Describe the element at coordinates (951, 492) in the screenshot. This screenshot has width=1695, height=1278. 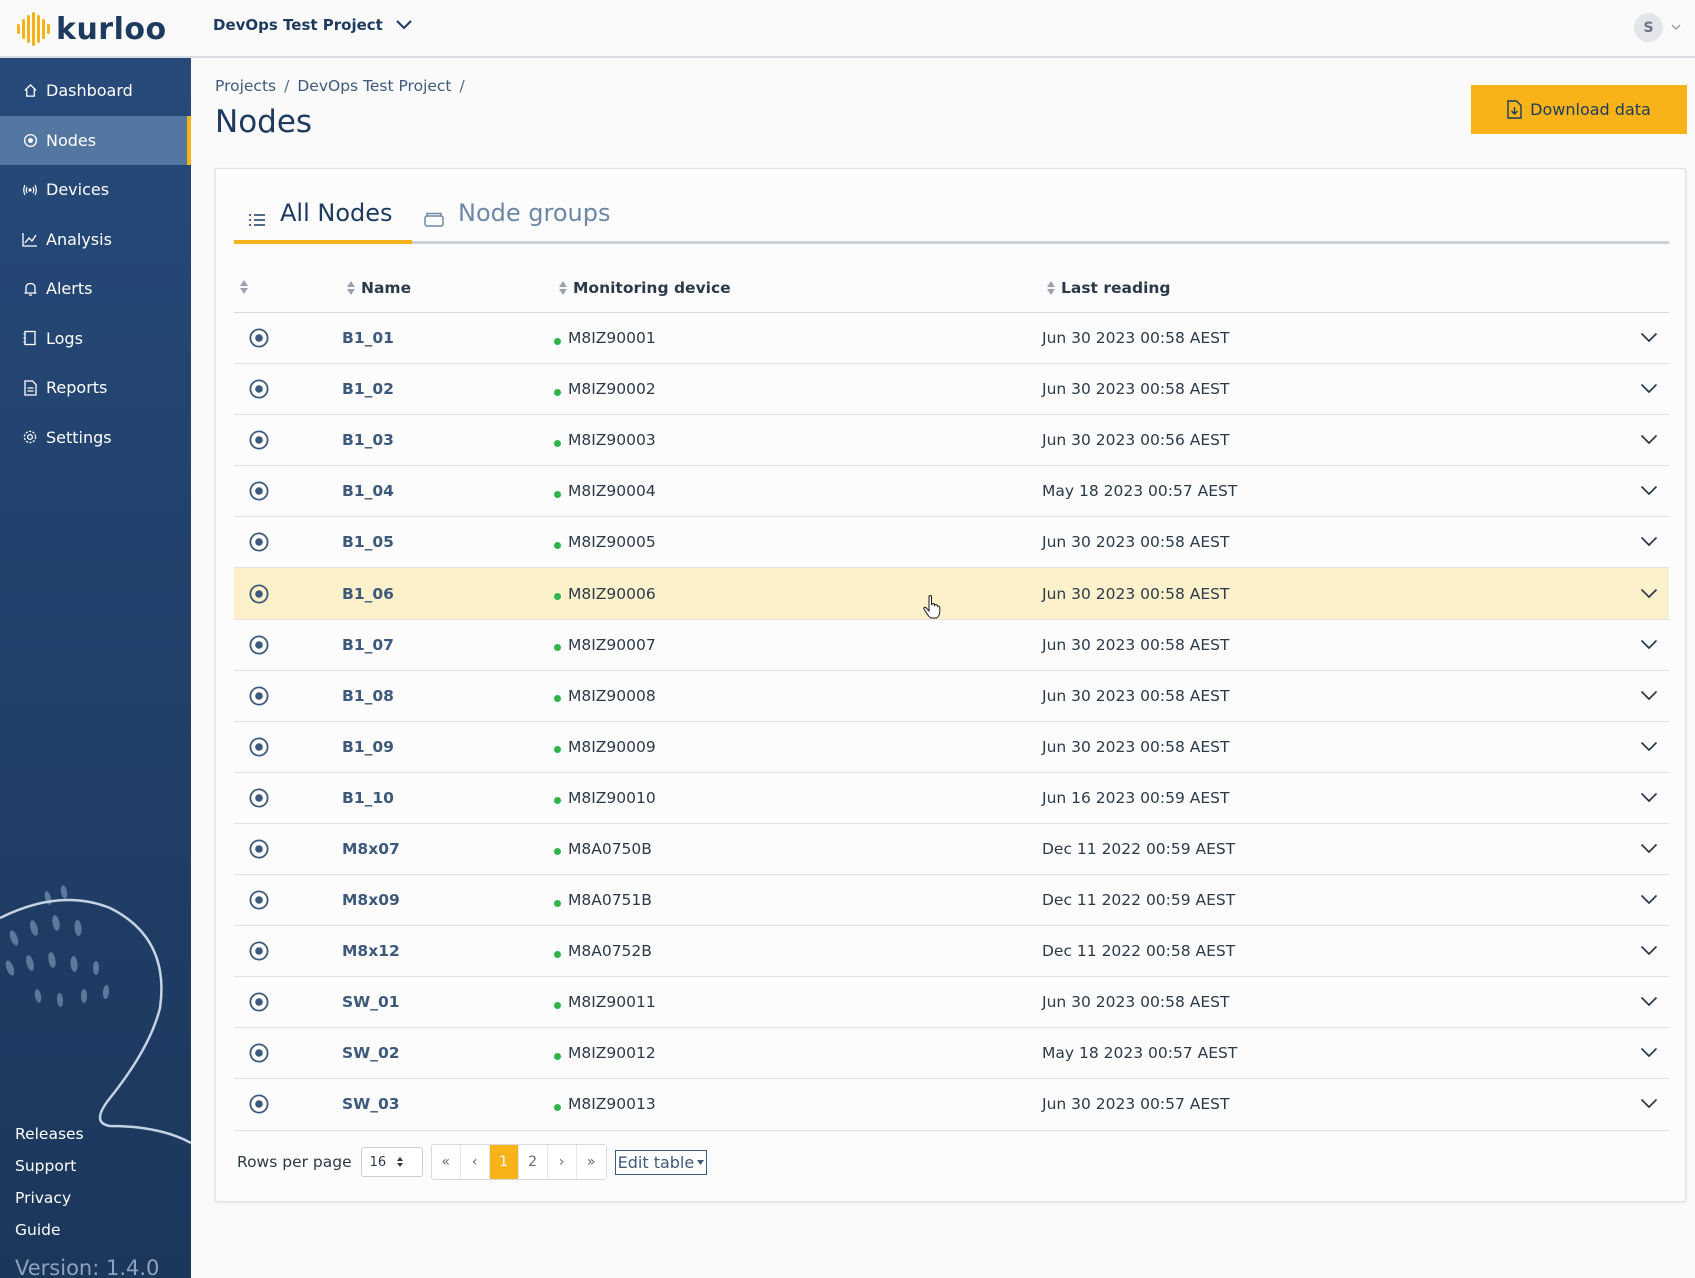
I see `table-row: B1_04 M8IZ90004 May 18 2023 00:57 AEST` at that location.